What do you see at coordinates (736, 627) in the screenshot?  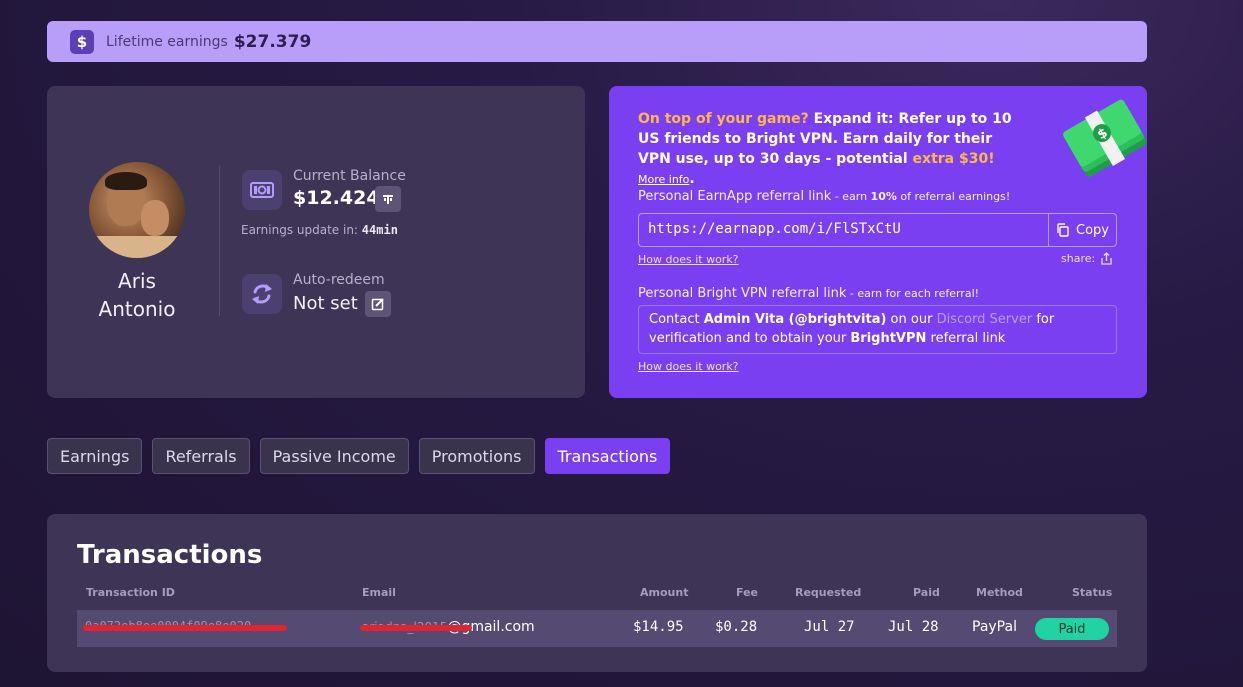 I see `transaction-fee: $0.28` at bounding box center [736, 627].